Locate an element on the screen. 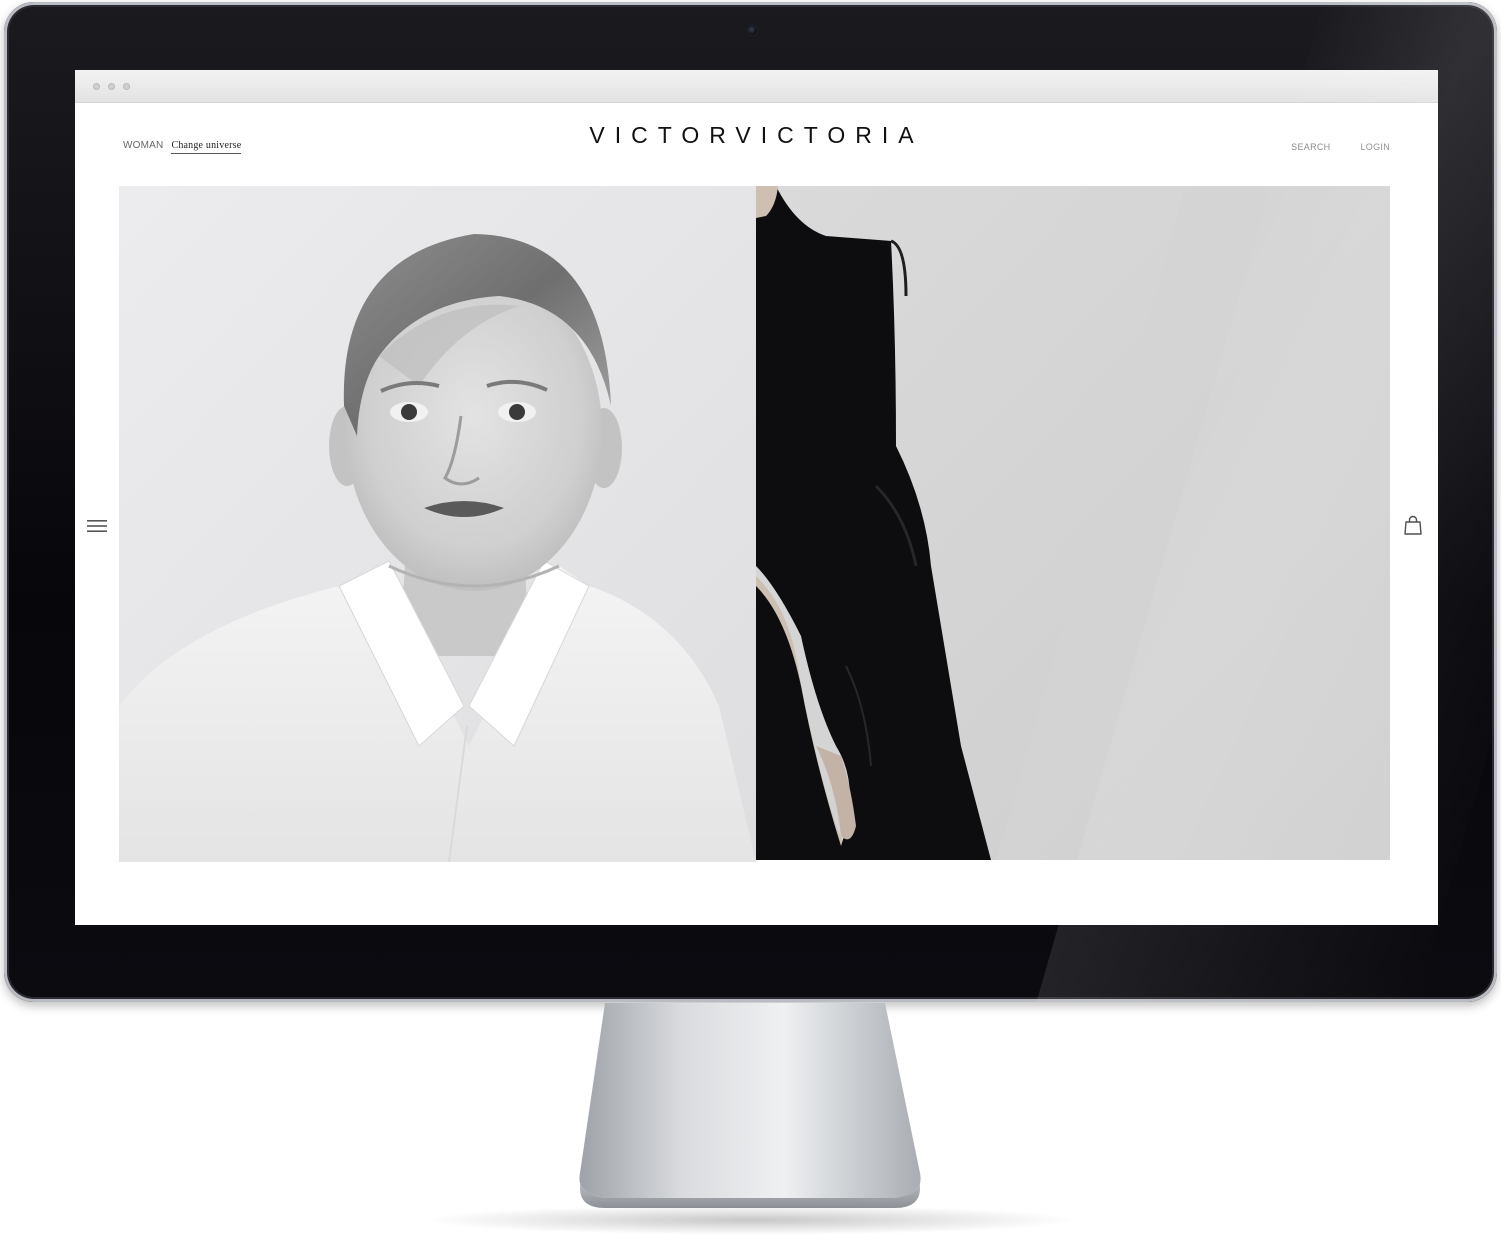 The width and height of the screenshot is (1501, 1242). login-link: LOGIN is located at coordinates (1375, 147).